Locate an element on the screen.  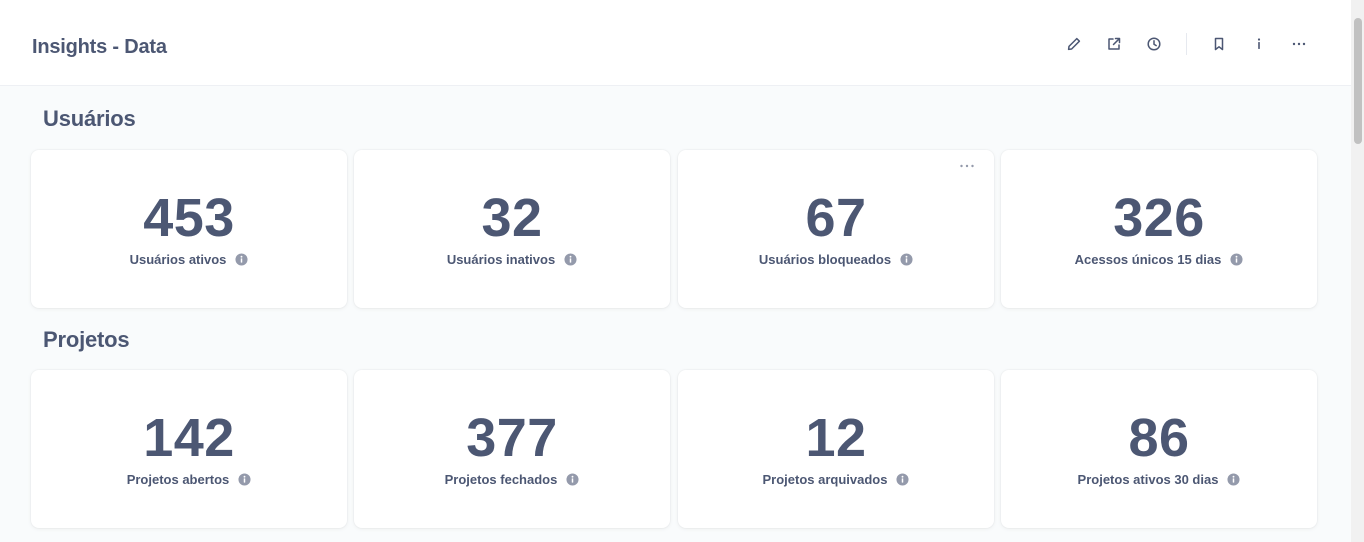
more-options-button is located at coordinates (1299, 44).